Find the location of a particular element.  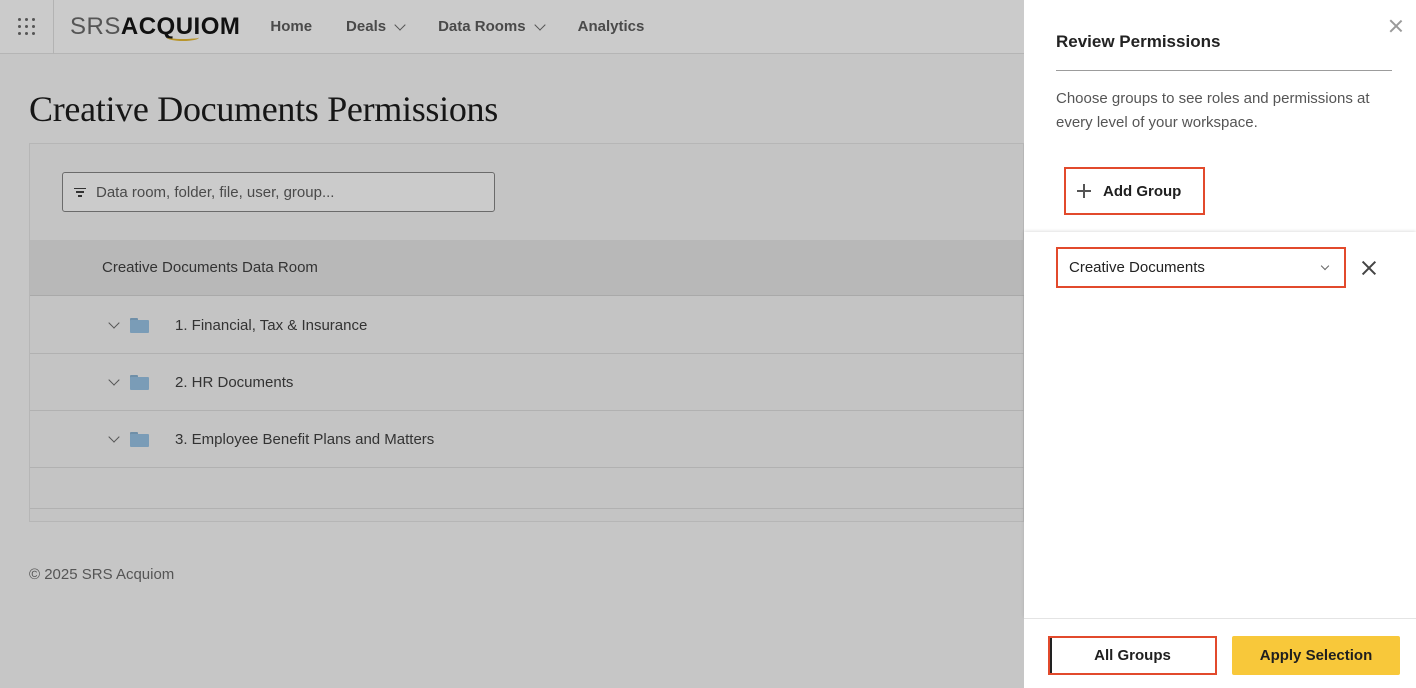

nav-item-home: Home is located at coordinates (291, 26).